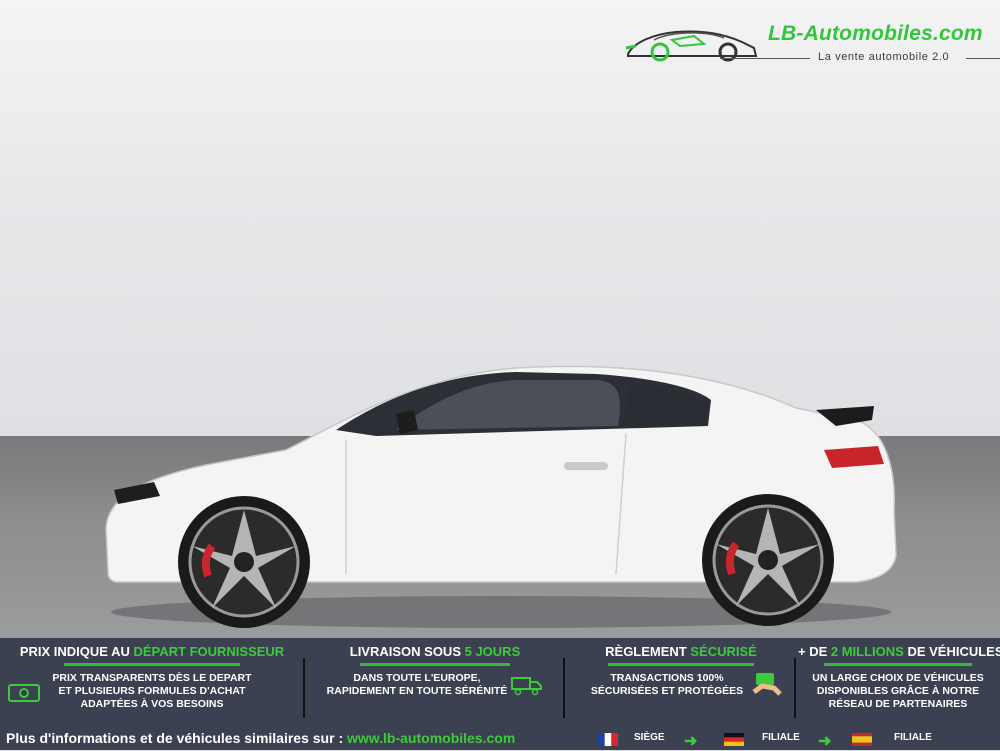  I want to click on front-wheel, so click(244, 562).